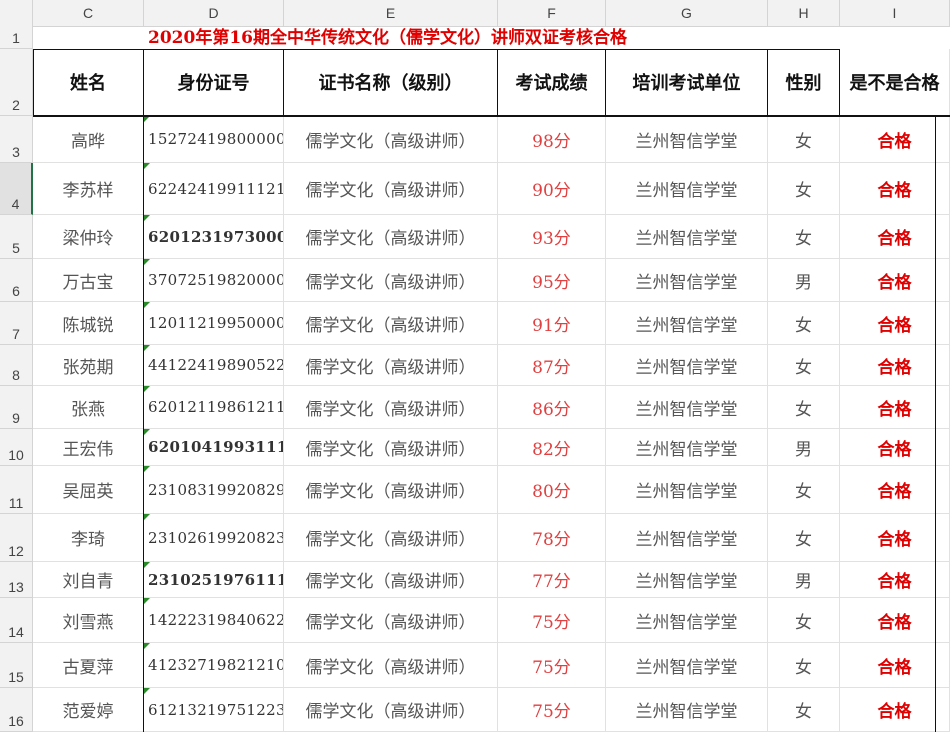  What do you see at coordinates (88, 189) in the screenshot?
I see `name-cell: 李苏样` at bounding box center [88, 189].